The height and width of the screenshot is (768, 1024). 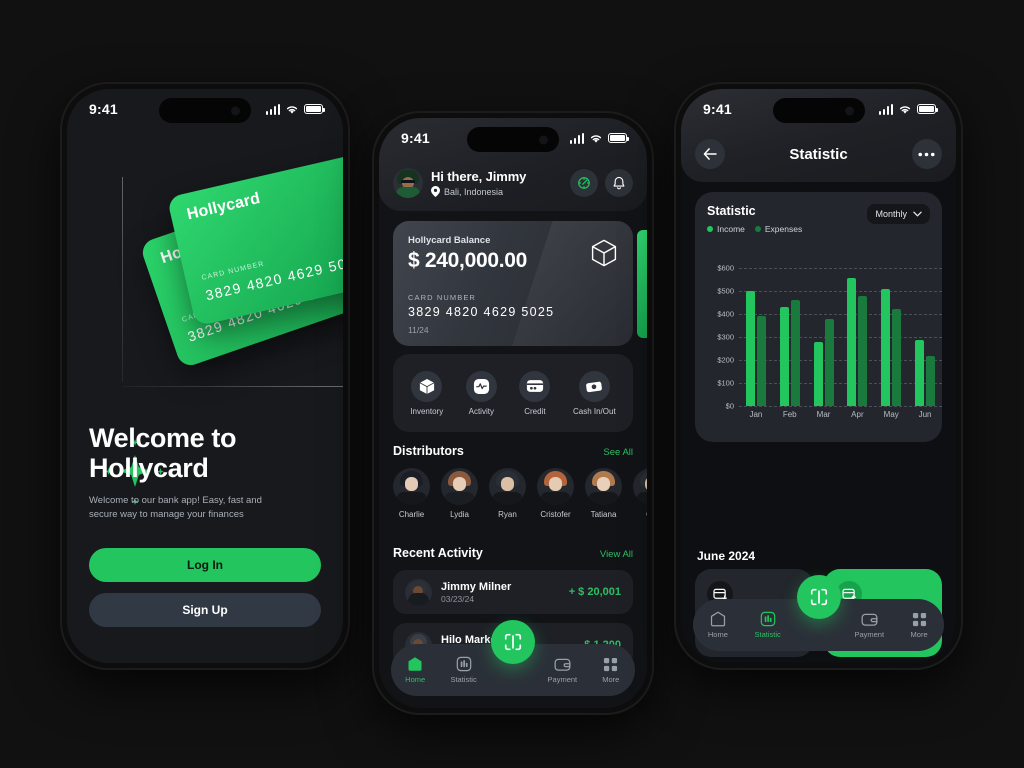 I want to click on back-button, so click(x=710, y=154).